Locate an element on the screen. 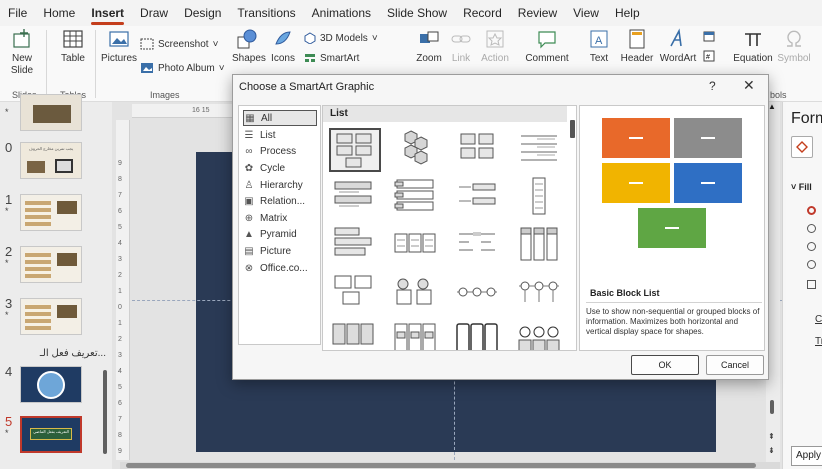 The height and width of the screenshot is (469, 822). layout-branch-list is located at coordinates (541, 294).